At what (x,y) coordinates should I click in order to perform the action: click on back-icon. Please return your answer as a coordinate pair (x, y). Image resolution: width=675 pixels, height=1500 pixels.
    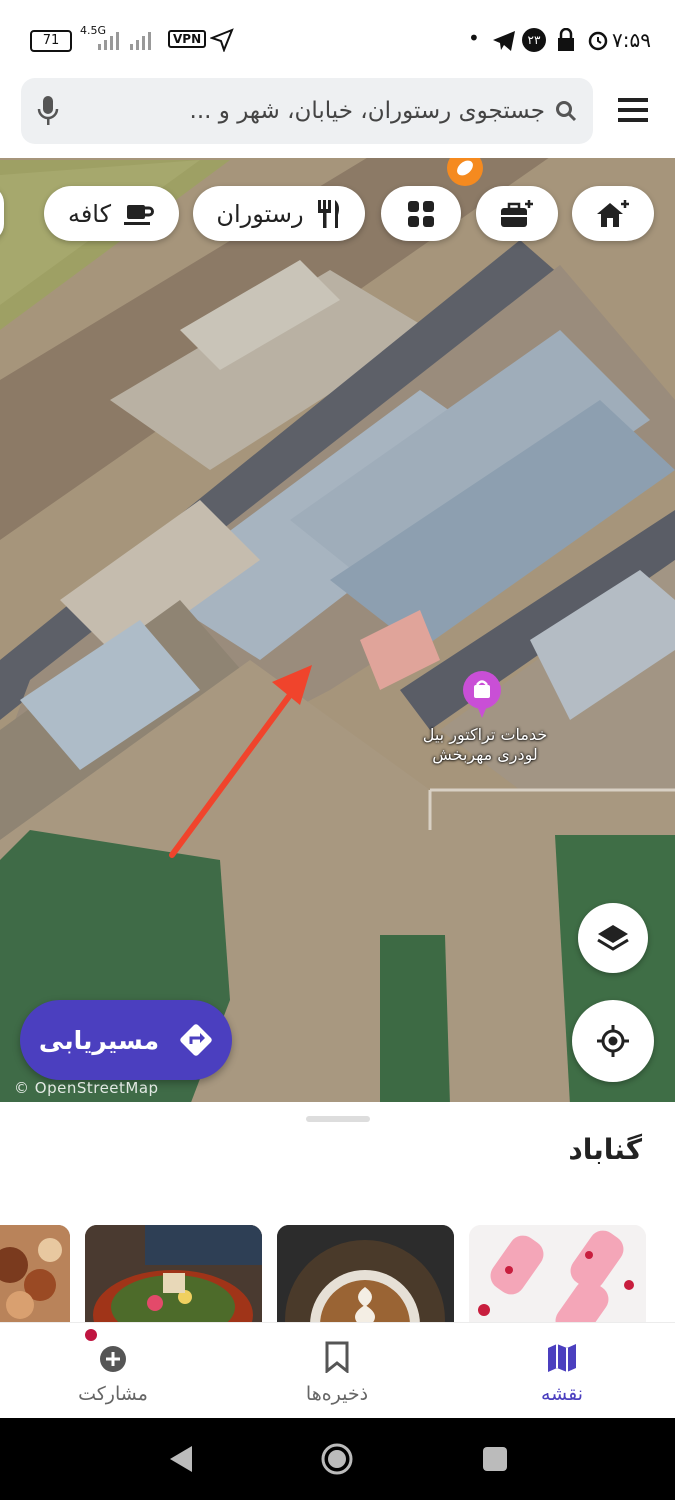
    Looking at the image, I should click on (181, 1461).